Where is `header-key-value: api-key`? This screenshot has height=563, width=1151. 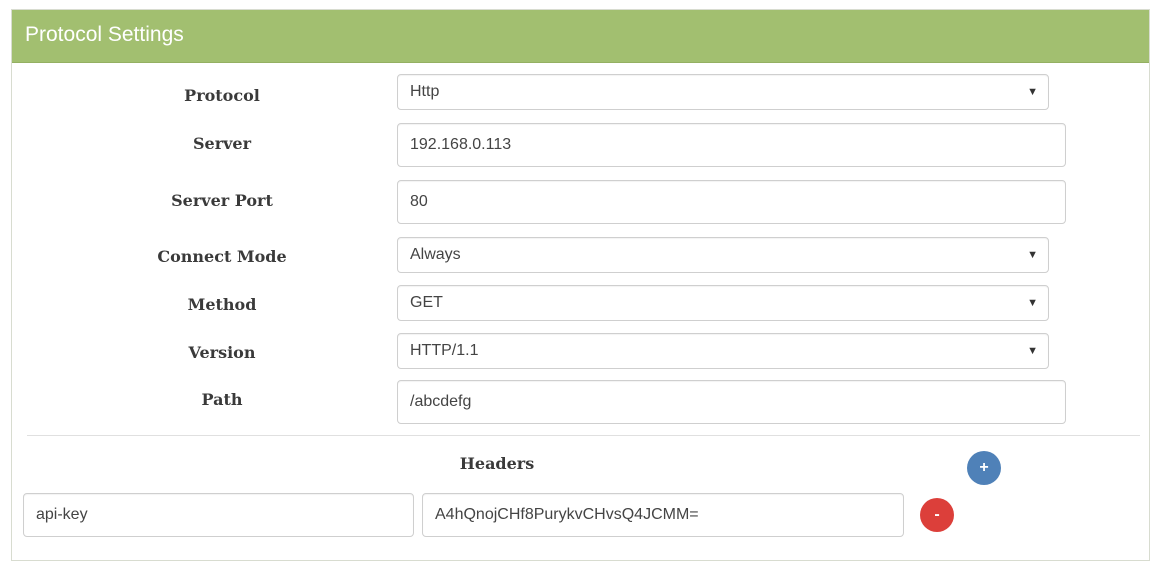 header-key-value: api-key is located at coordinates (62, 514).